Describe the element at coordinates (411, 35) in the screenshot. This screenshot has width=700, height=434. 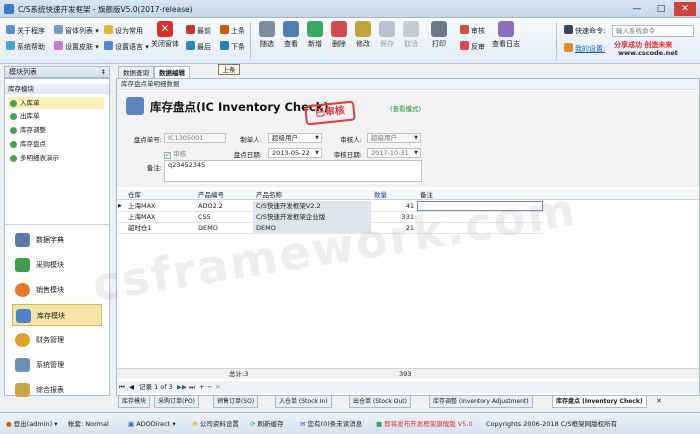
I see `cancel-button: 取消` at that location.